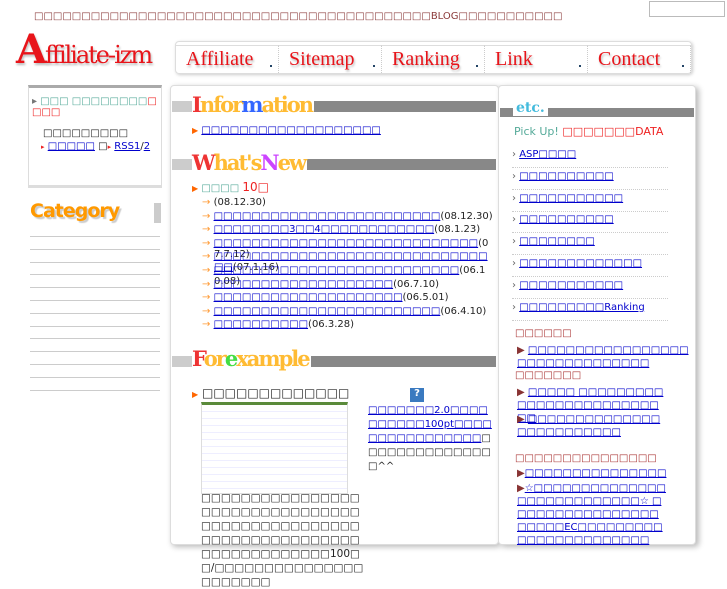 This screenshot has height=589, width=727. Describe the element at coordinates (71, 146) in the screenshot. I see `panel-link: □□□□□` at that location.